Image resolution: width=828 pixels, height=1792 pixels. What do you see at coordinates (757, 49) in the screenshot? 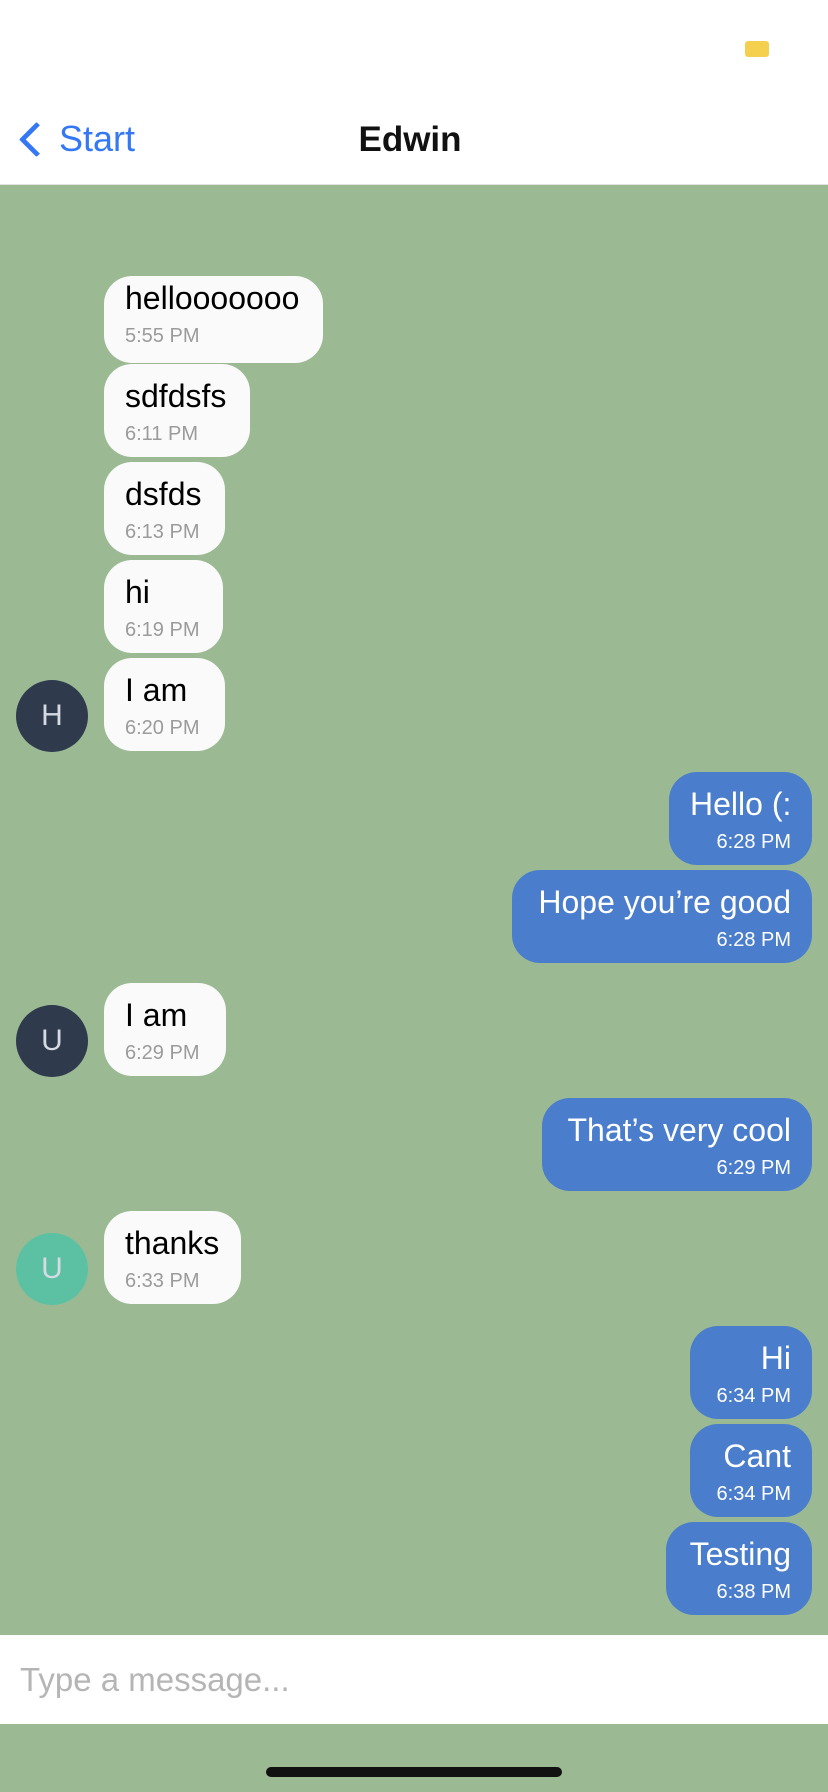
I see `battery-icon` at bounding box center [757, 49].